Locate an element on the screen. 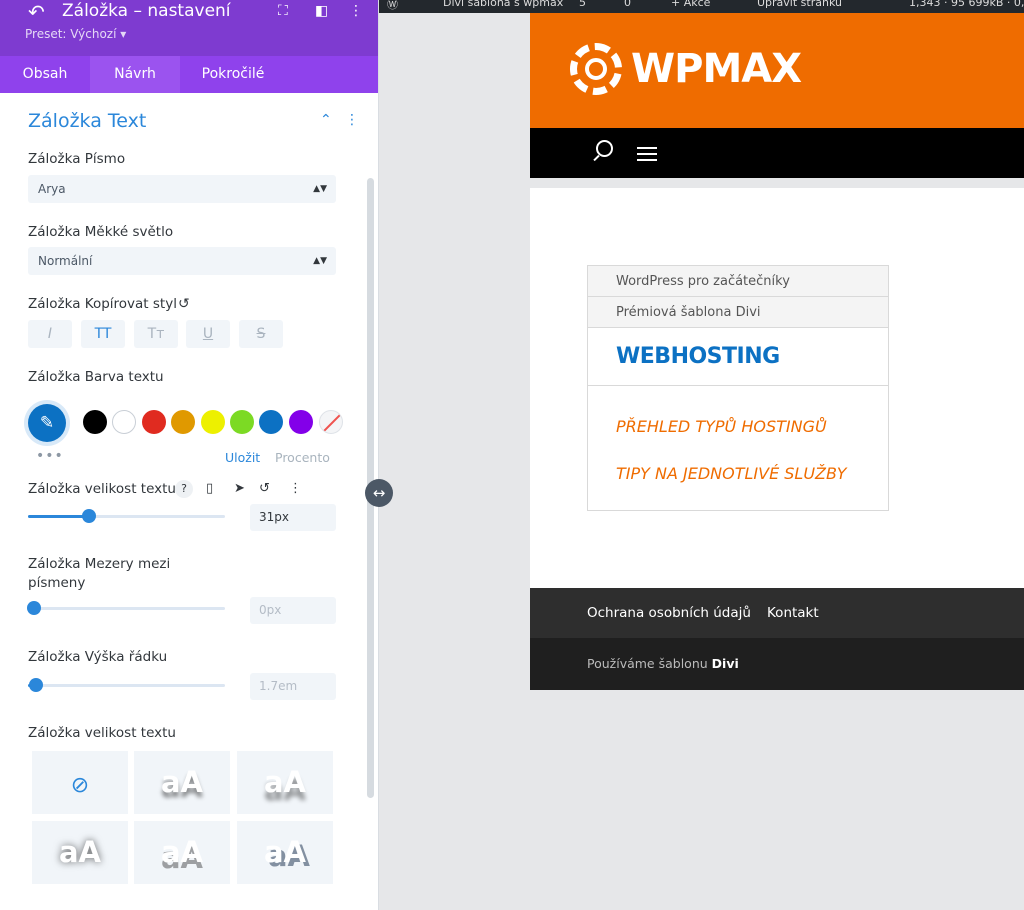  contact-link: Kontakt is located at coordinates (793, 613).